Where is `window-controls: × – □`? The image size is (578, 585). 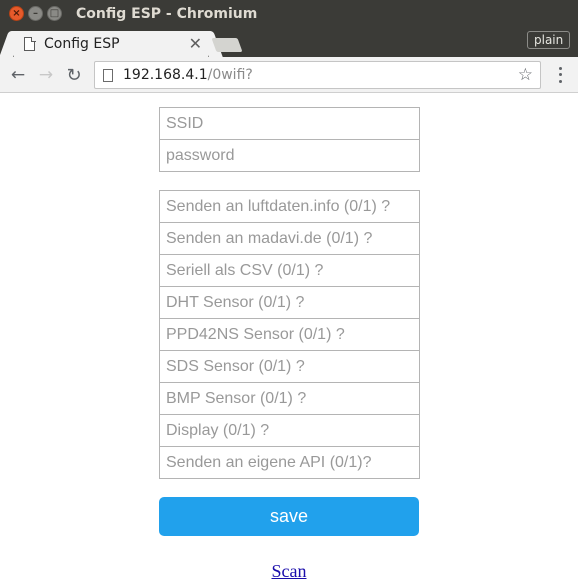 window-controls: × – □ is located at coordinates (35, 13).